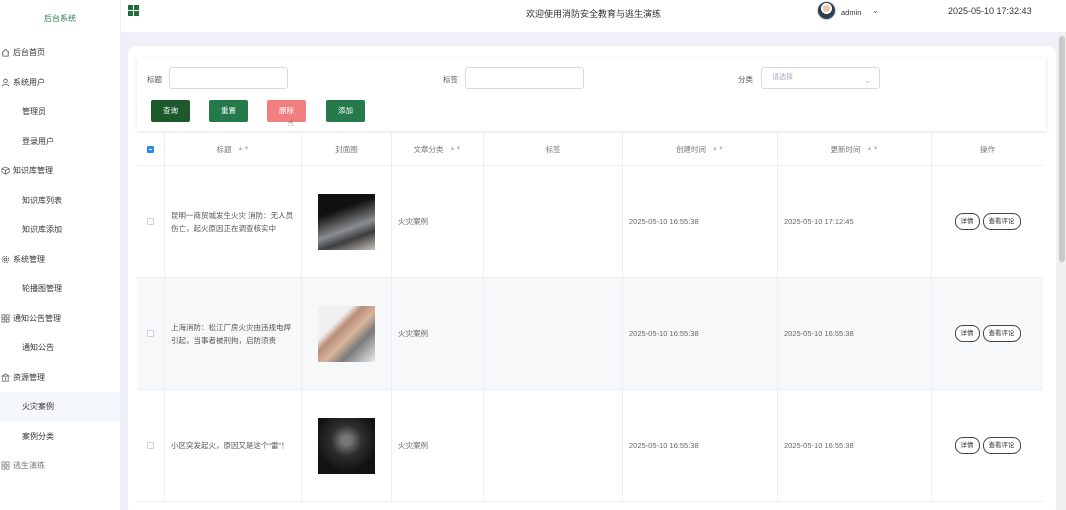 This screenshot has height=510, width=1066. What do you see at coordinates (60, 112) in the screenshot?
I see `sidebar-item-admins: 管理员` at bounding box center [60, 112].